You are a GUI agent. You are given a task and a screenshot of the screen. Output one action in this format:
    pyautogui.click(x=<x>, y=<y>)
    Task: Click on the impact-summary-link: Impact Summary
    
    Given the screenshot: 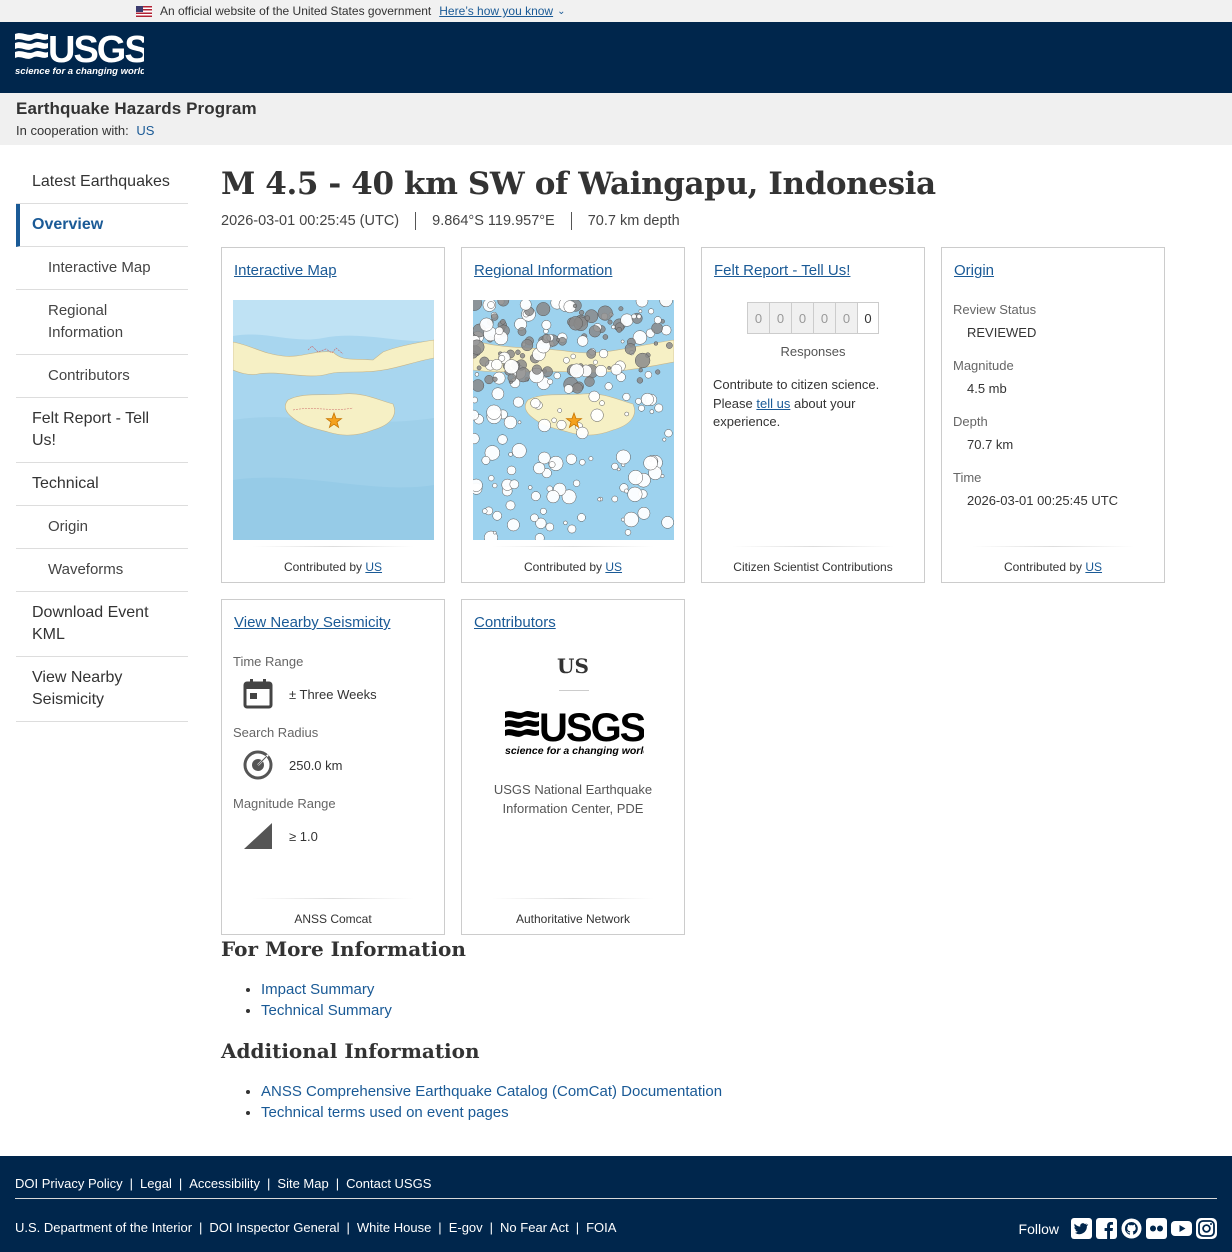 What is the action you would take?
    pyautogui.click(x=317, y=989)
    